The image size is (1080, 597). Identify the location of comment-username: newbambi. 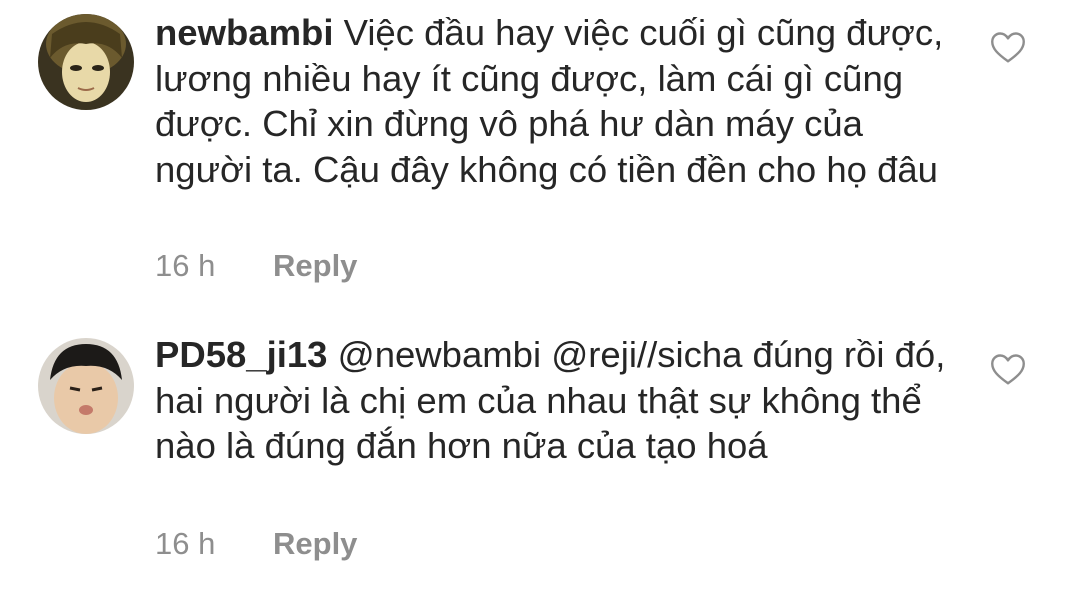
(244, 32).